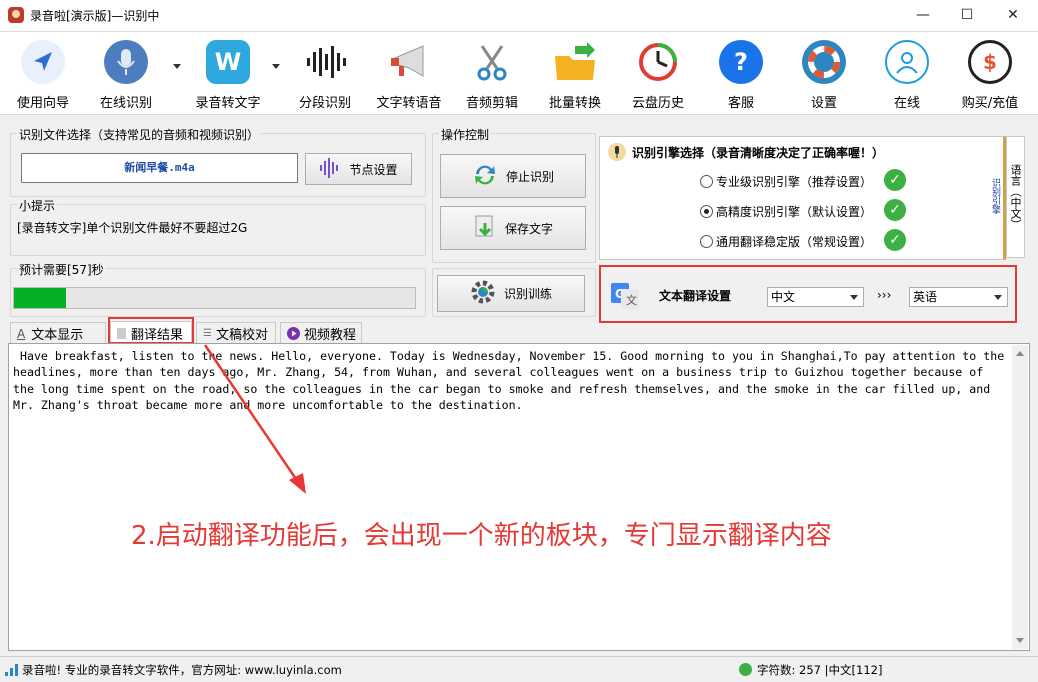 This screenshot has height=682, width=1038. What do you see at coordinates (236, 333) in the screenshot?
I see `tab-proofread: ☰ 文稿校对` at bounding box center [236, 333].